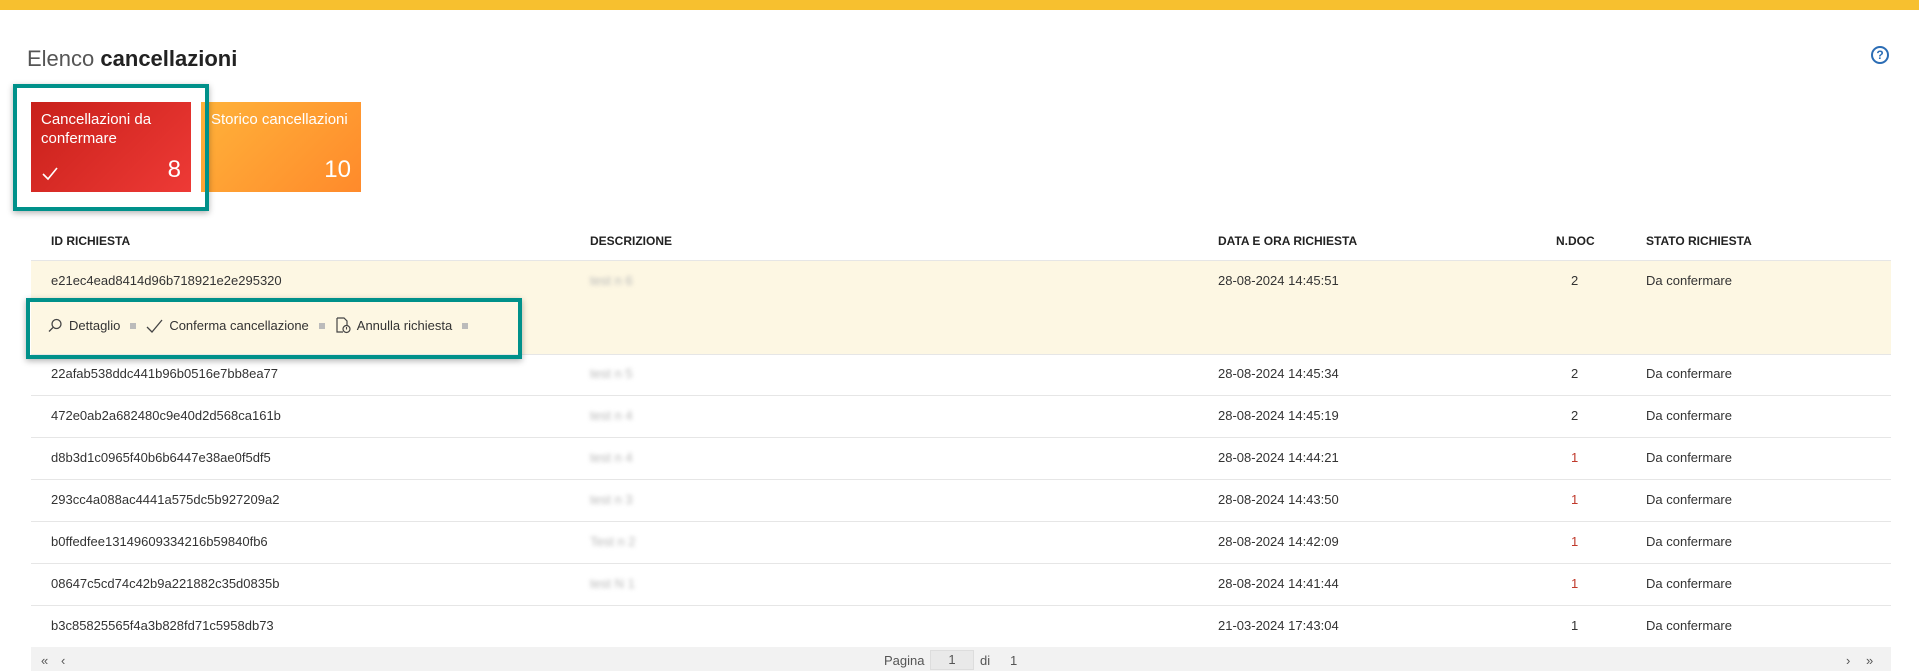 The width and height of the screenshot is (1919, 671). Describe the element at coordinates (1869, 660) in the screenshot. I see `last-page-icon: »` at that location.